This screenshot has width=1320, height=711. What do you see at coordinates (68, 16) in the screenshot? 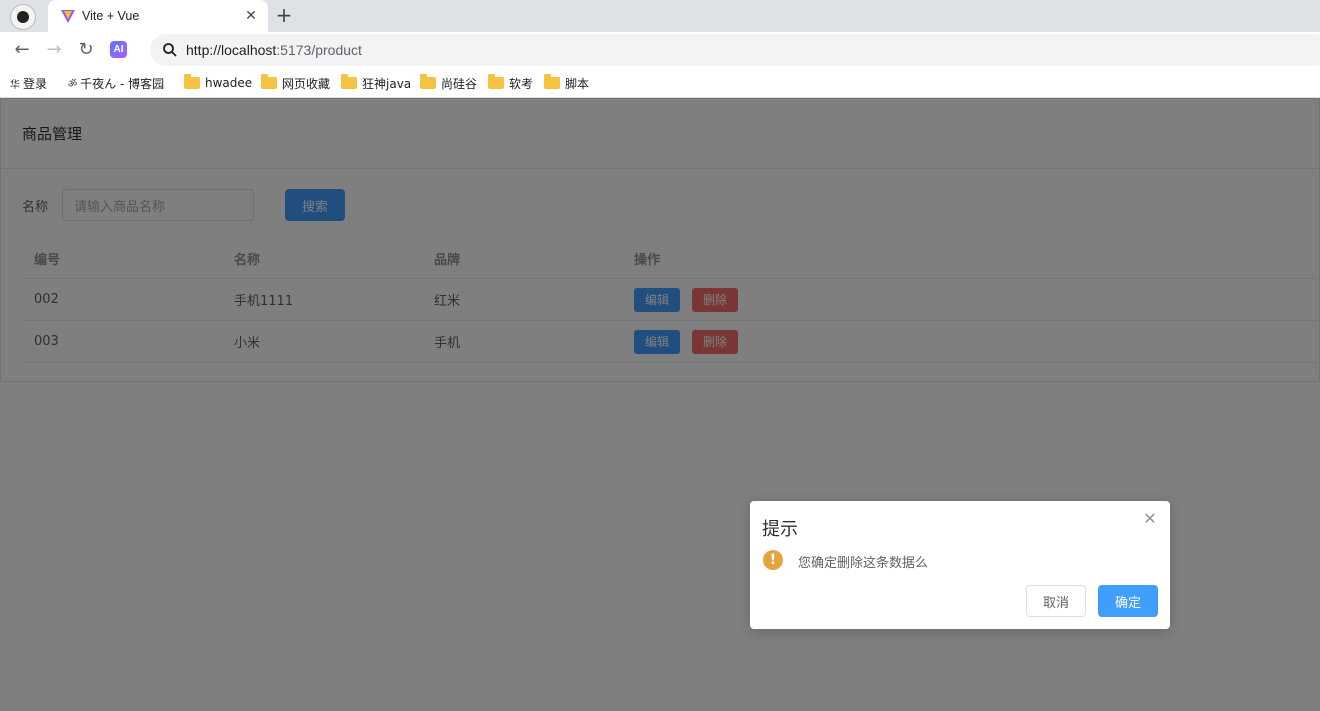
I see `vite-logo-icon` at bounding box center [68, 16].